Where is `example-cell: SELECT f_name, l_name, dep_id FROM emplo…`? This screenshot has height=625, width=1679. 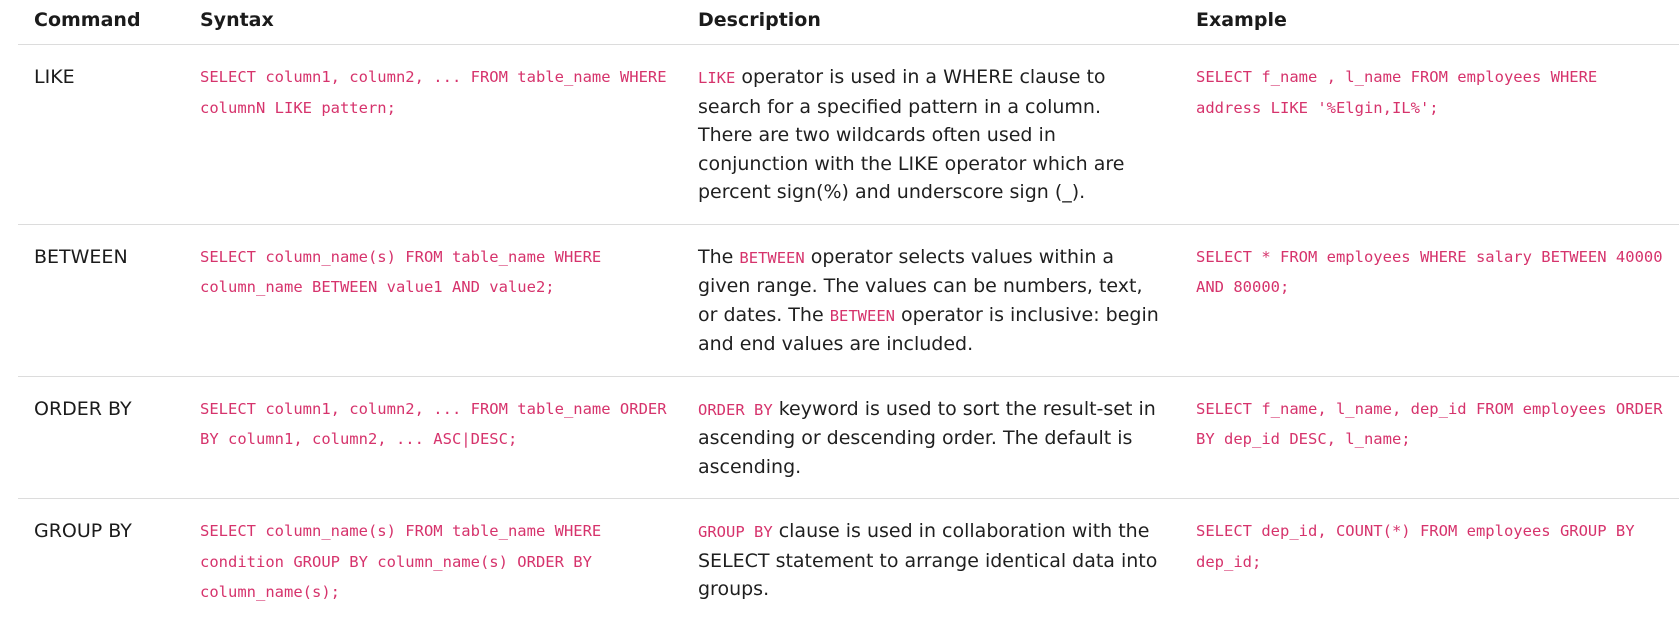 example-cell: SELECT f_name, l_name, dep_id FROM emplo… is located at coordinates (1429, 437).